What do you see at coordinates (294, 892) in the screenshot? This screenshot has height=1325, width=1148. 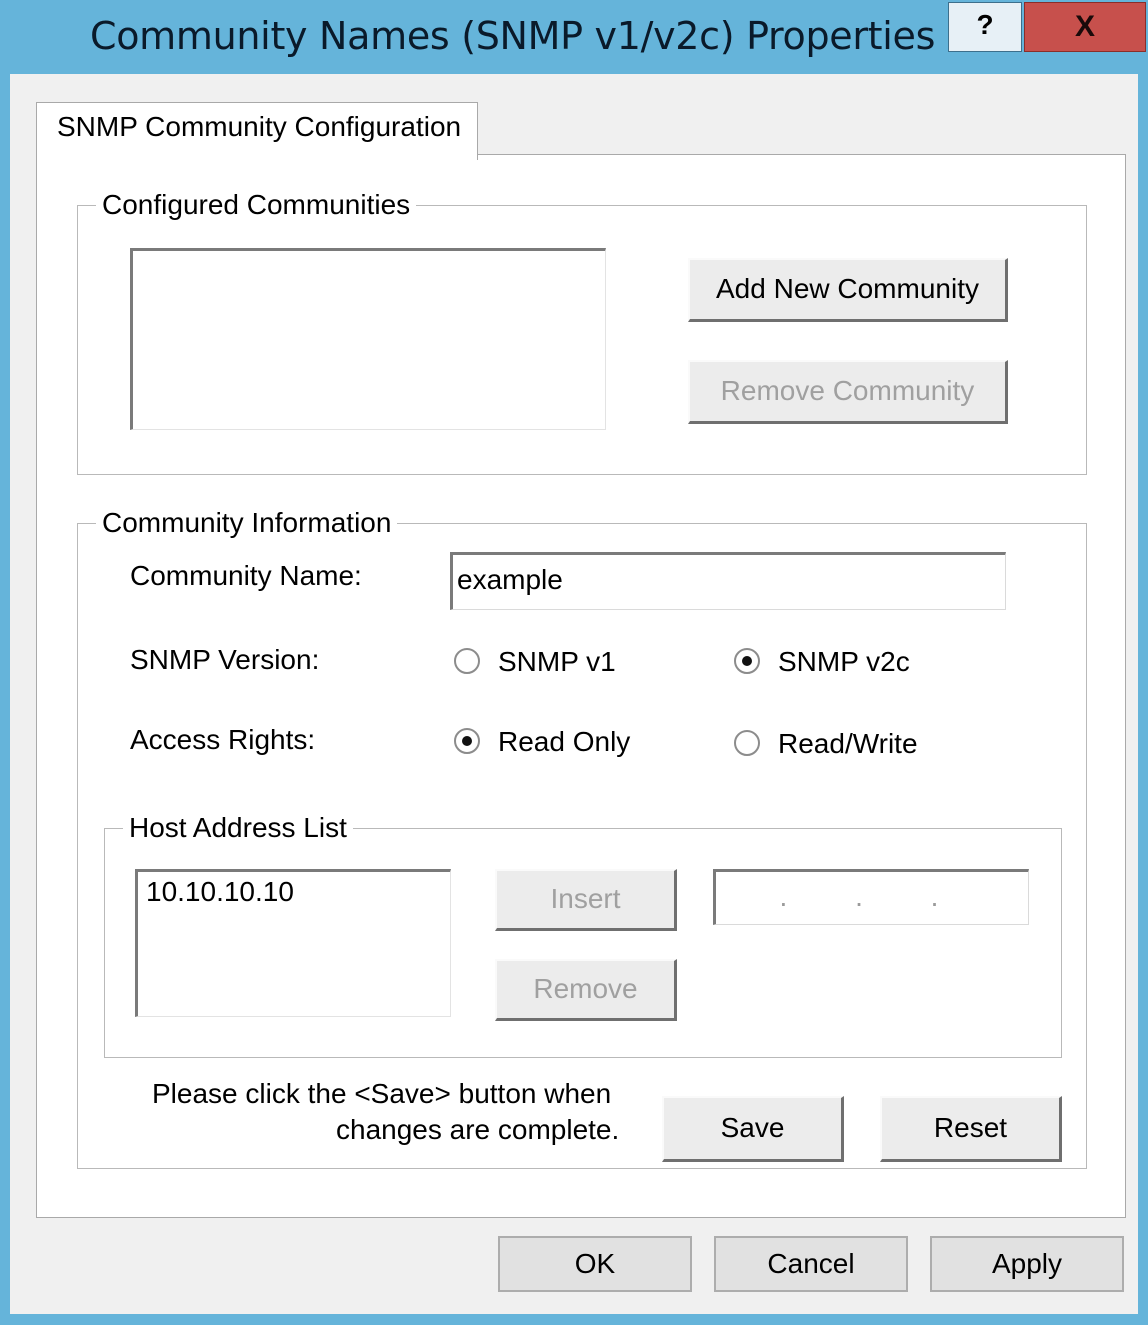 I see `host-address-item: 10.10.10.10` at bounding box center [294, 892].